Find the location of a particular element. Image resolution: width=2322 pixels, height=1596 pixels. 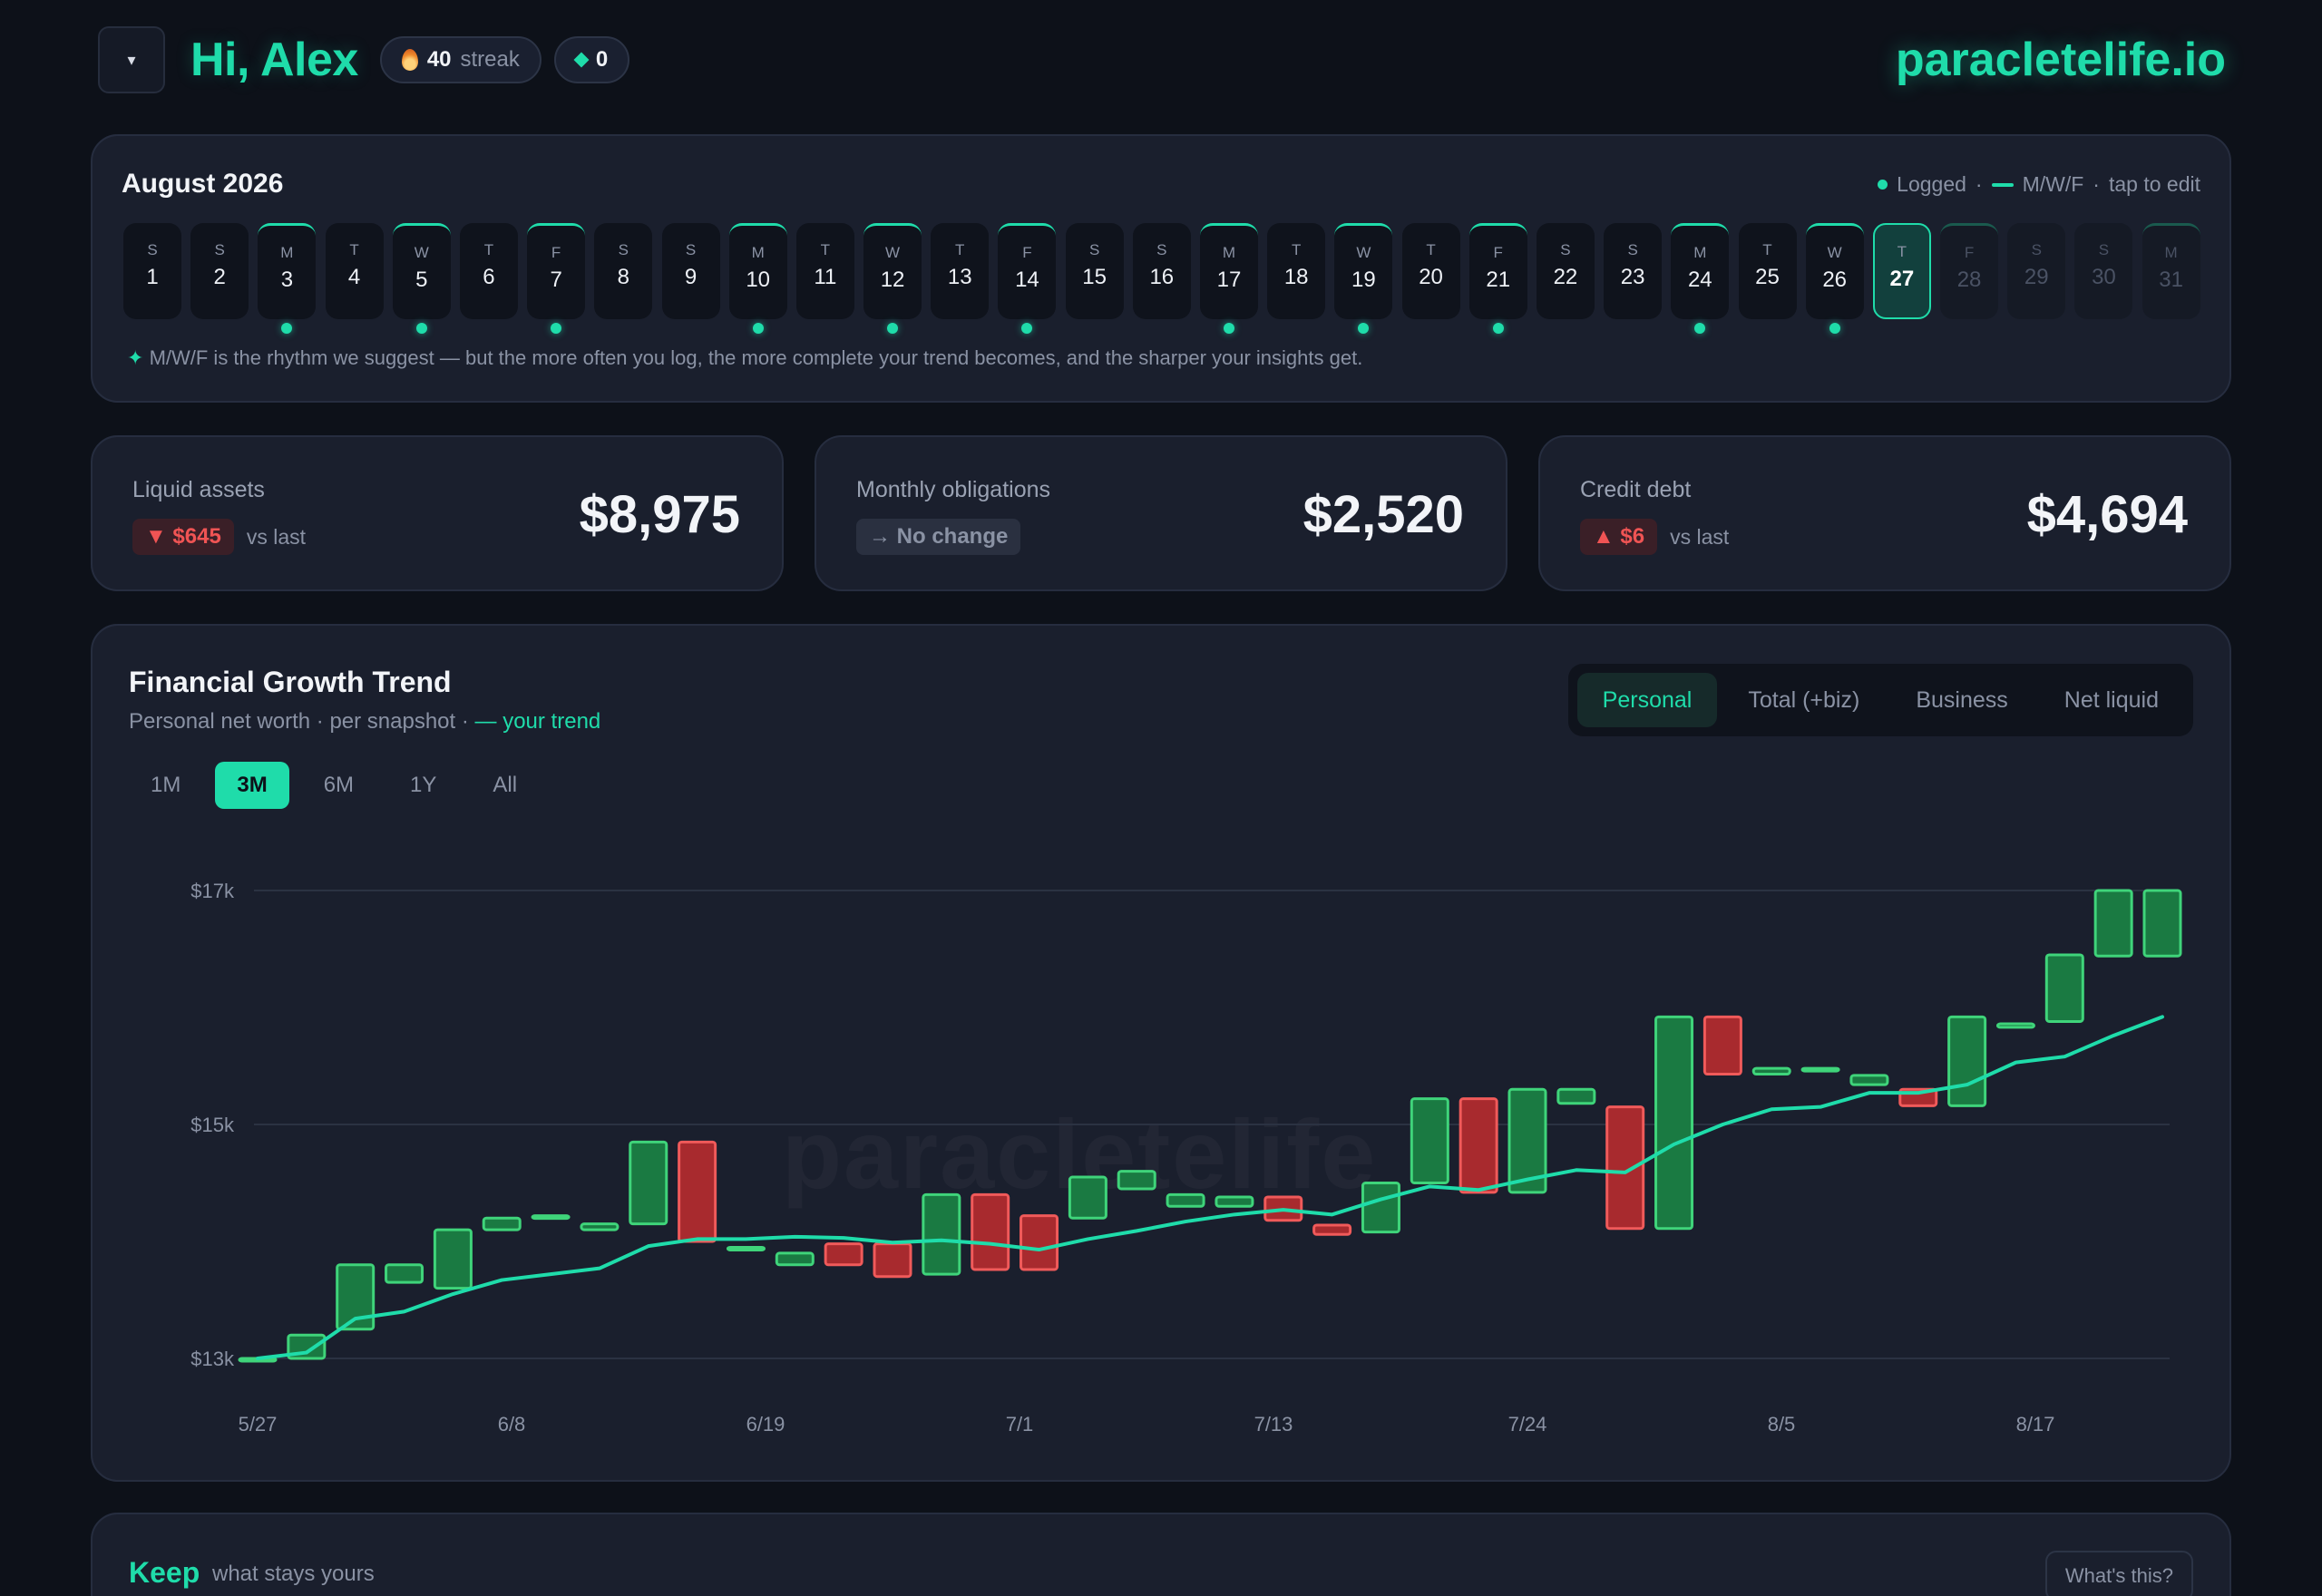

day-number: 2 is located at coordinates (219, 277).